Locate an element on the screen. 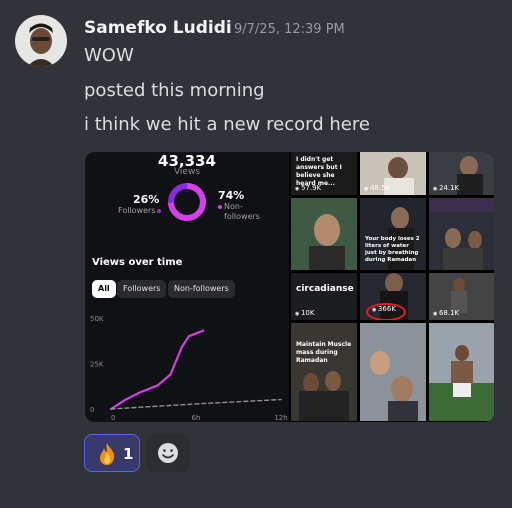 Image resolution: width=512 pixels, height=508 pixels. nonfollowers-pct: 74% is located at coordinates (231, 195).